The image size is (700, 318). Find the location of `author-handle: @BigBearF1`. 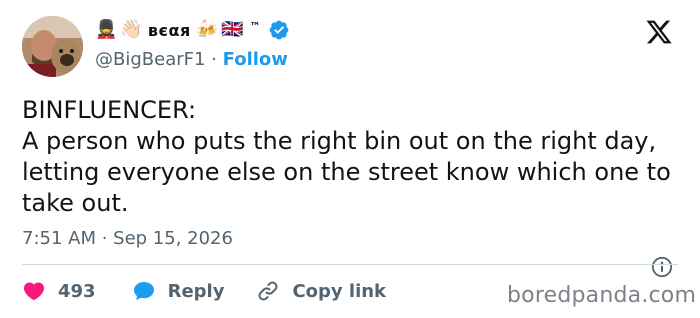

author-handle: @BigBearF1 is located at coordinates (150, 59).